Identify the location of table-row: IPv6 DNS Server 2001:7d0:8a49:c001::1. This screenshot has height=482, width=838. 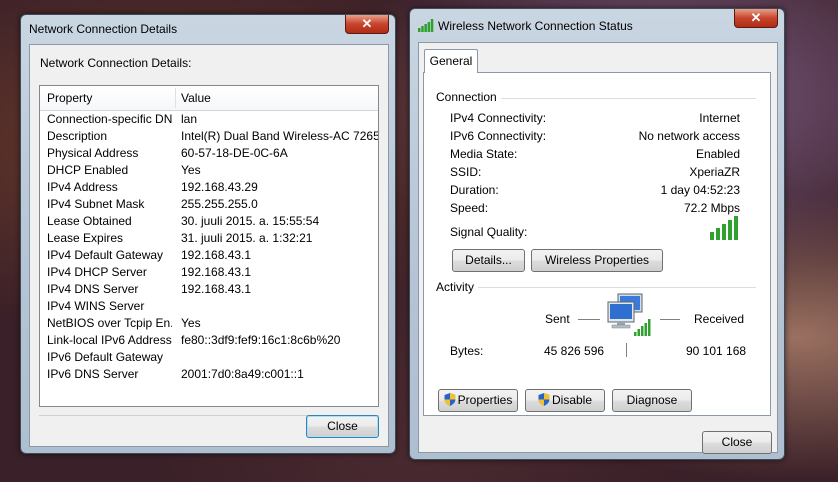
(209, 374).